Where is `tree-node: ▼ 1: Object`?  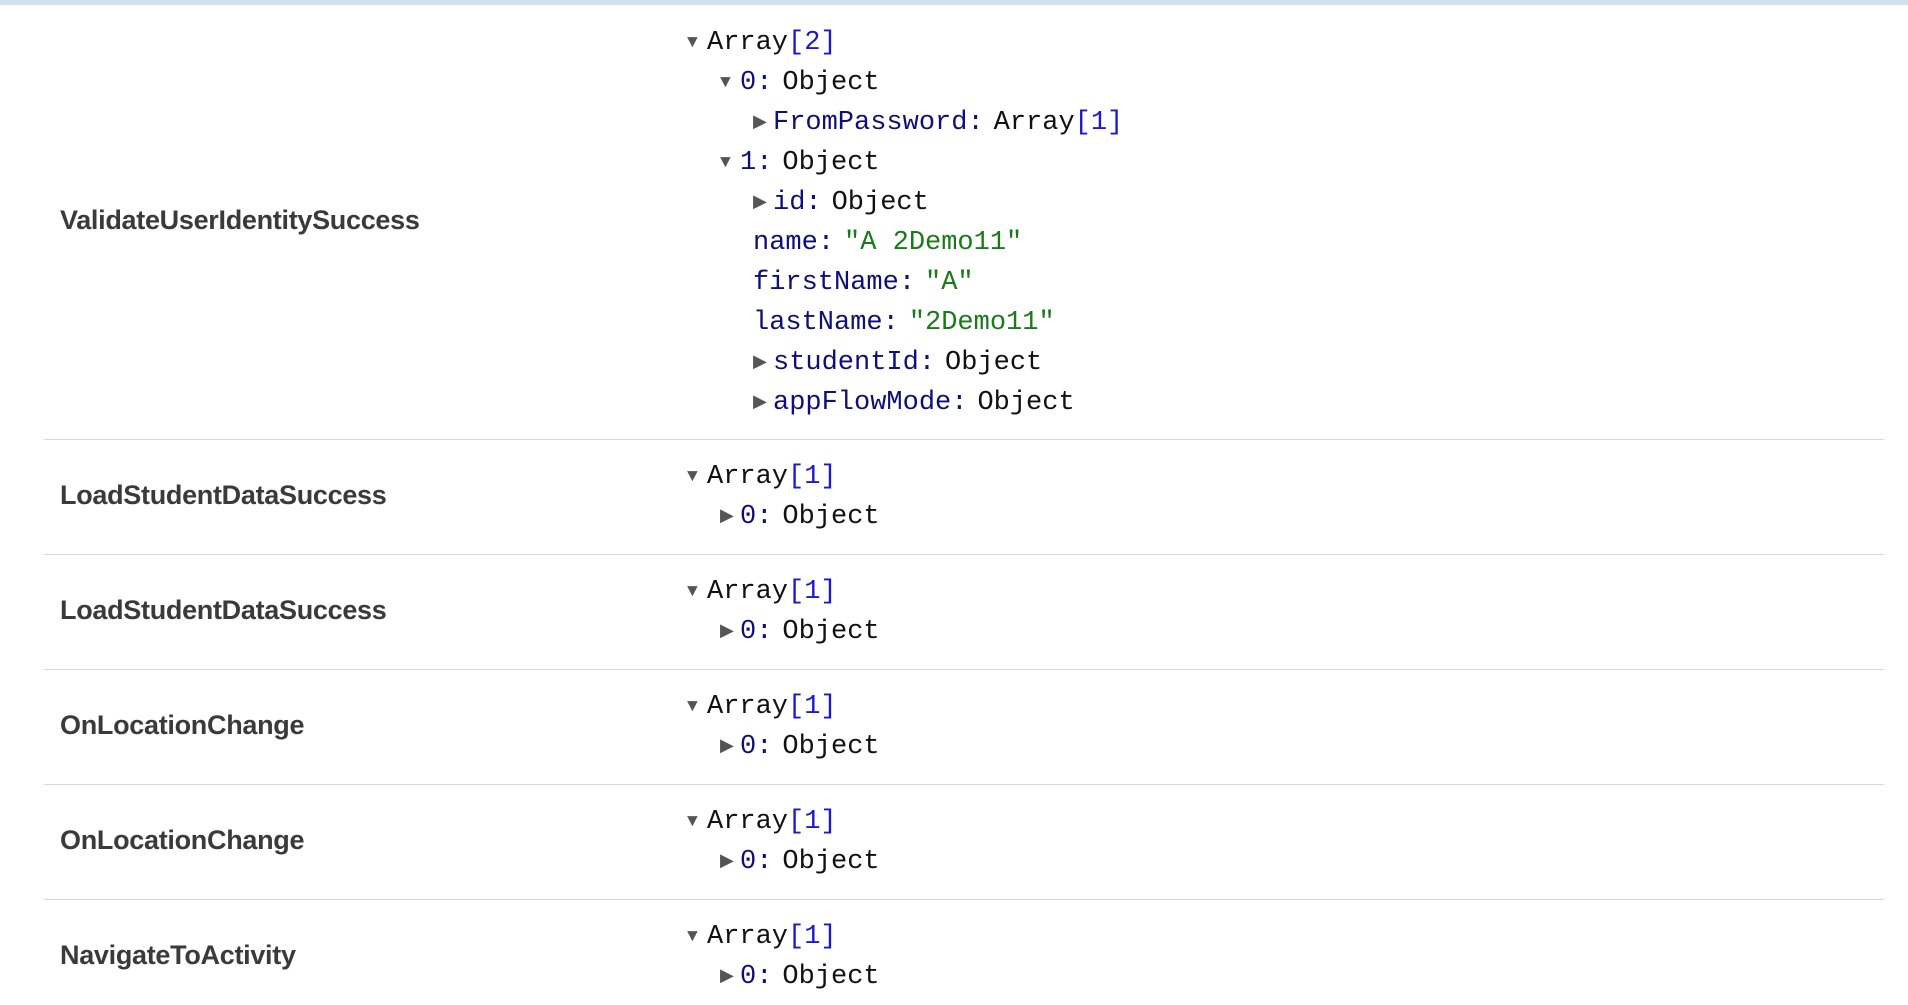
tree-node: ▼ 1: Object is located at coordinates (905, 163).